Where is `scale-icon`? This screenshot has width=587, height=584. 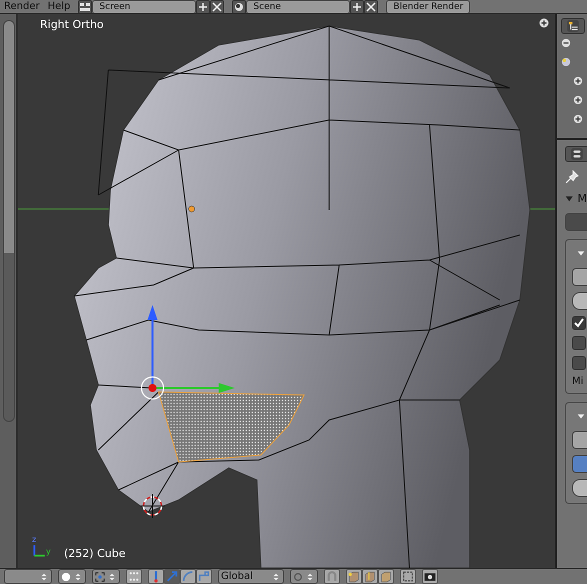
scale-icon is located at coordinates (204, 576).